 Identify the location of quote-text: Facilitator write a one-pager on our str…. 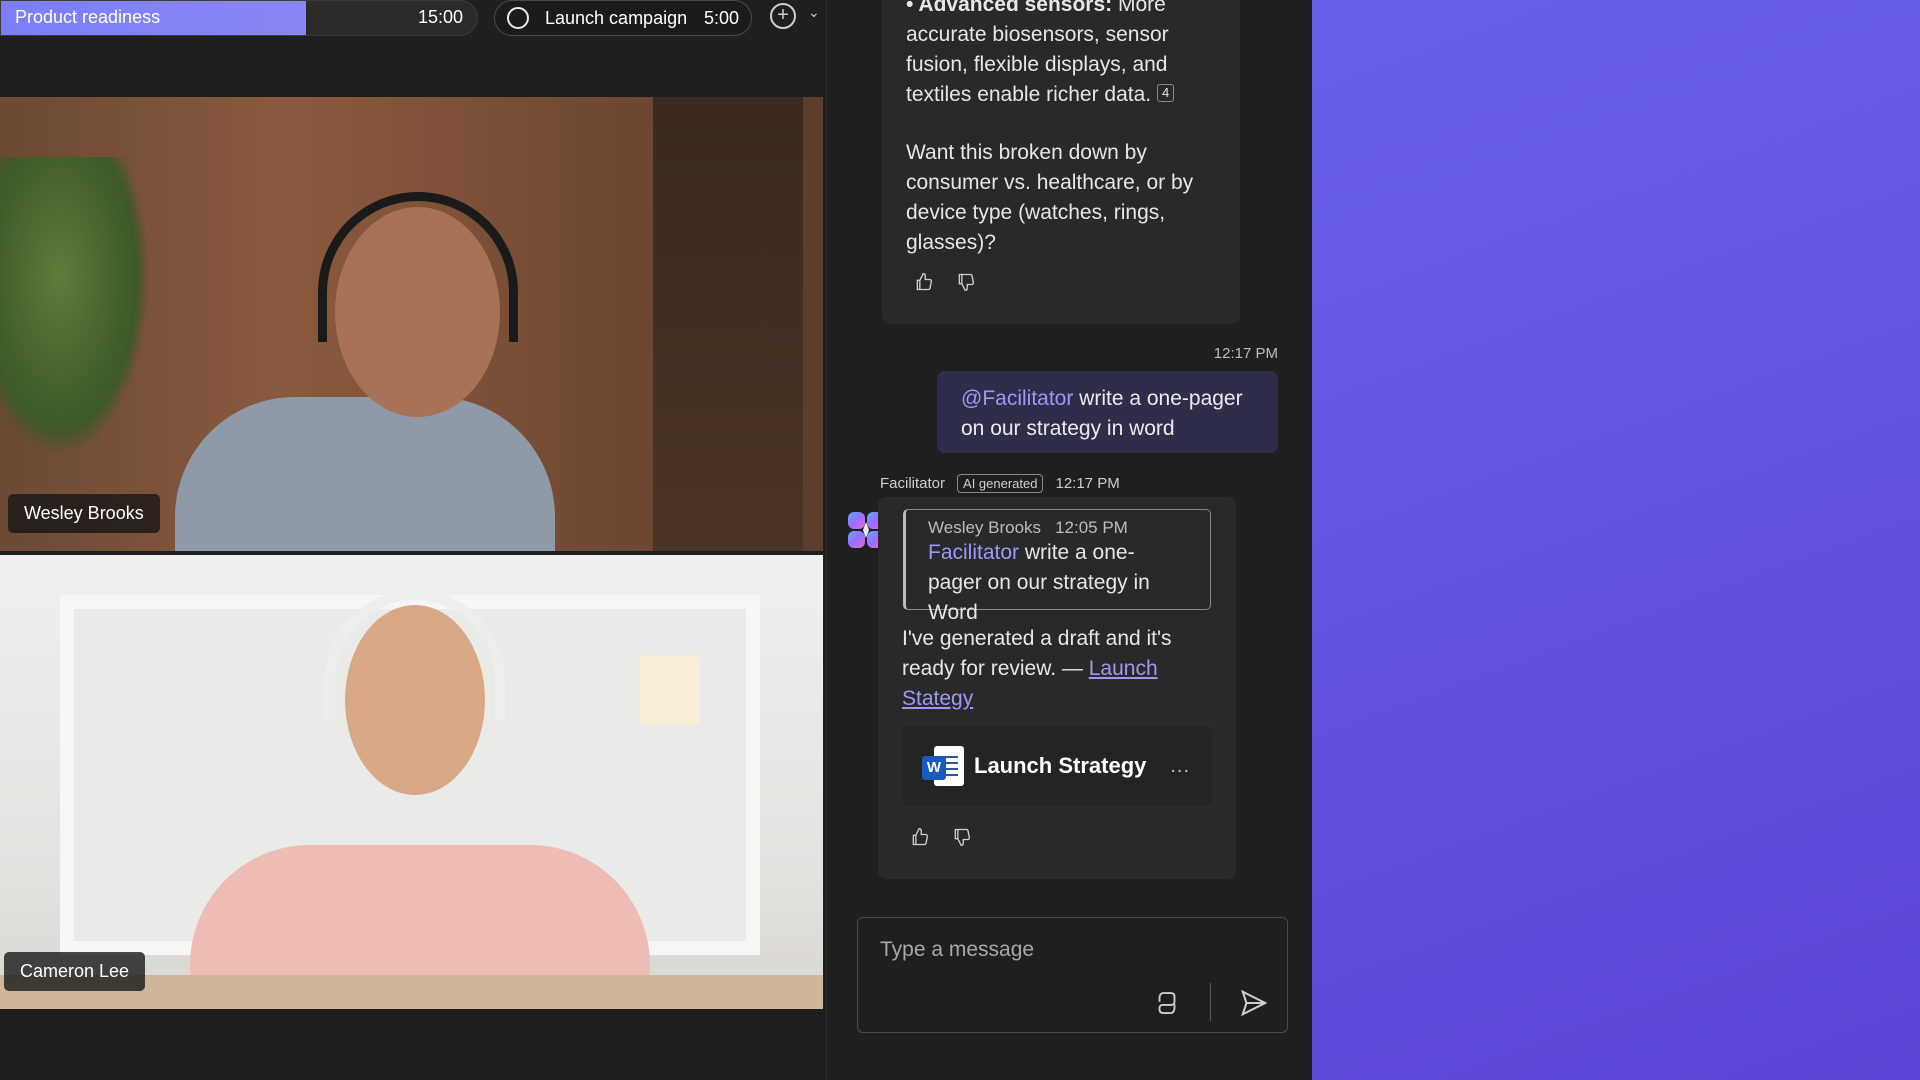
(1058, 583).